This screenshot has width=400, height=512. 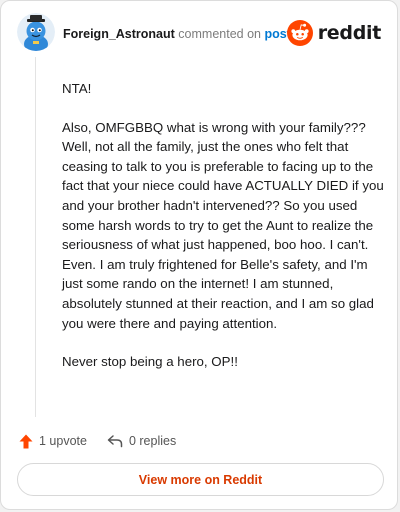 What do you see at coordinates (349, 33) in the screenshot?
I see `reddit-wordmark: reddit` at bounding box center [349, 33].